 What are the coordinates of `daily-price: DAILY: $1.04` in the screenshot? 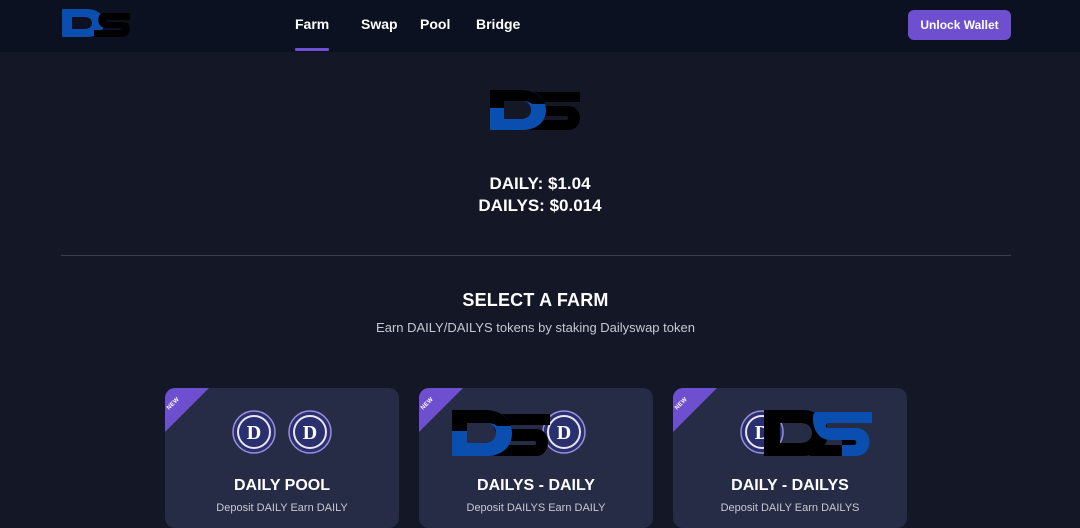 It's located at (540, 183).